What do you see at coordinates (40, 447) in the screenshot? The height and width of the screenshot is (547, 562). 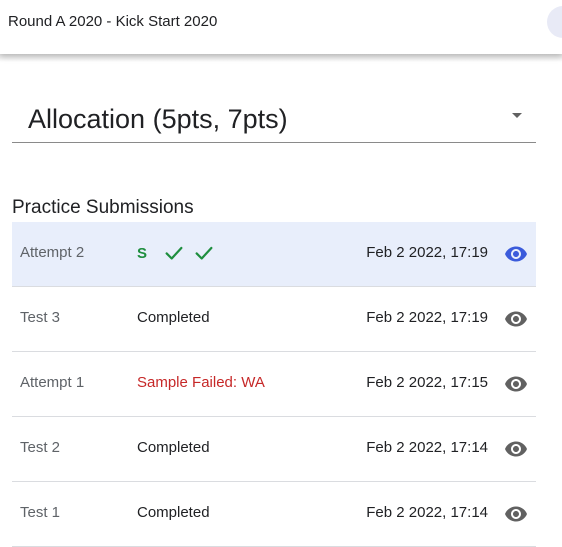 I see `submission-name: Test 2` at bounding box center [40, 447].